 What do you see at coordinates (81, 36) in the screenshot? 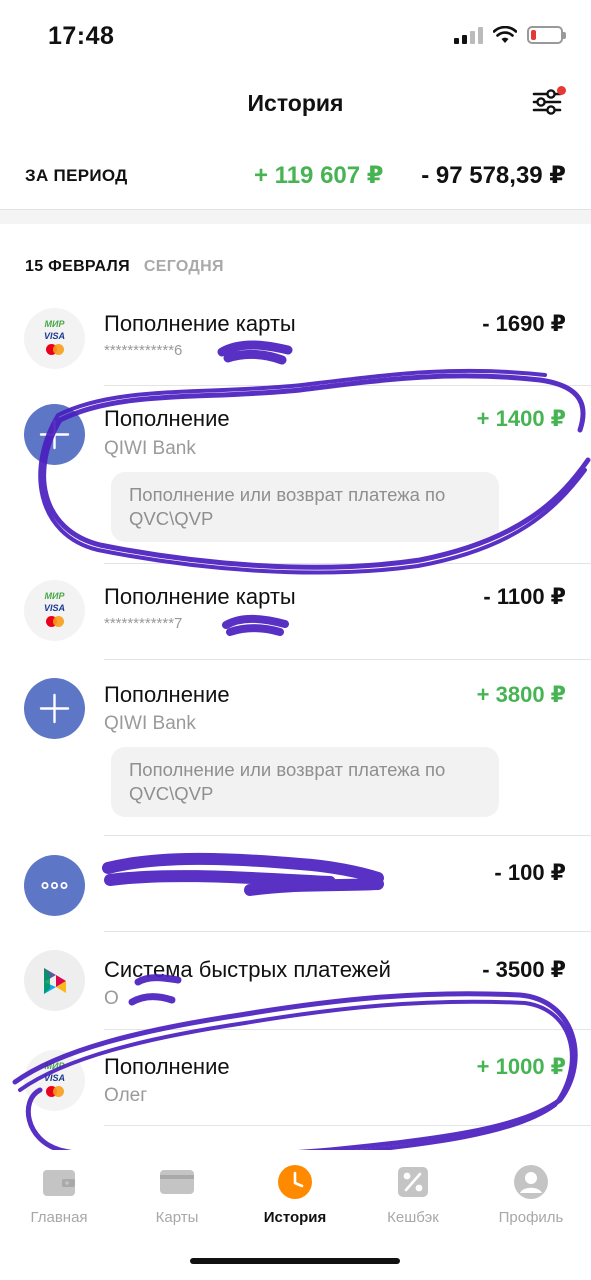
I see `status-time: 17:48` at bounding box center [81, 36].